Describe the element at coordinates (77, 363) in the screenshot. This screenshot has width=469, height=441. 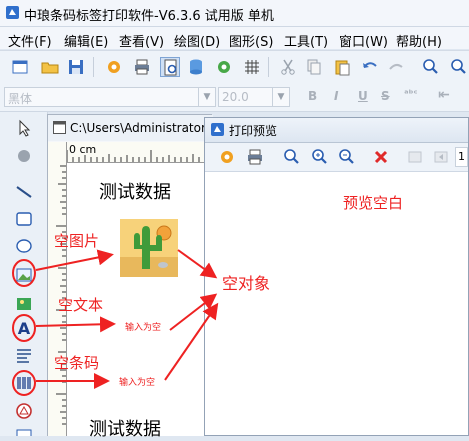
I see `empty-barcode-annotation: 空条码` at that location.